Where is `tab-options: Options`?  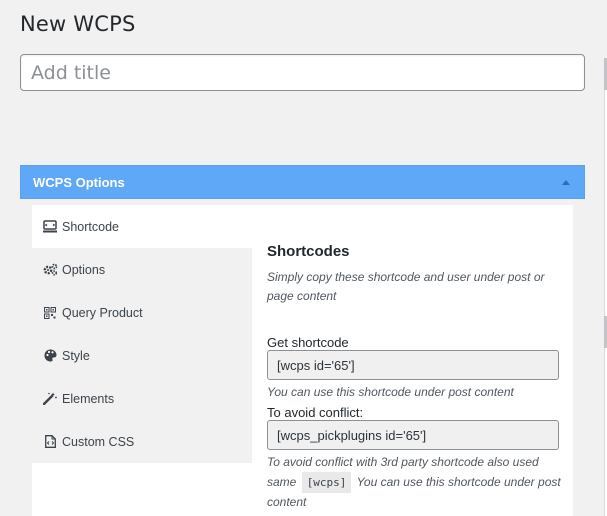
tab-options: Options is located at coordinates (142, 269).